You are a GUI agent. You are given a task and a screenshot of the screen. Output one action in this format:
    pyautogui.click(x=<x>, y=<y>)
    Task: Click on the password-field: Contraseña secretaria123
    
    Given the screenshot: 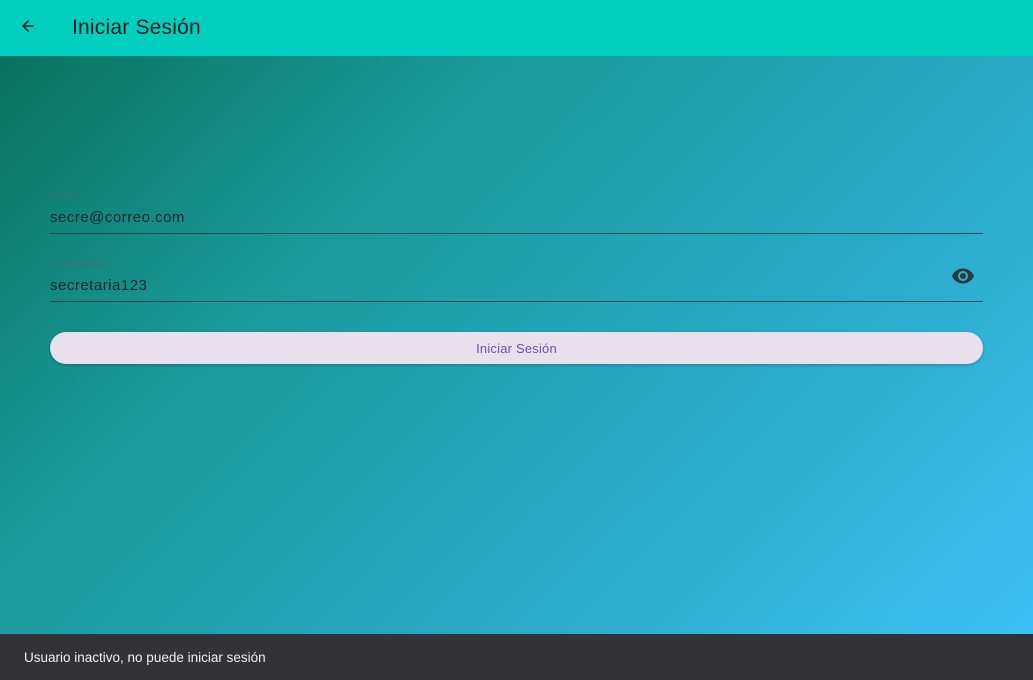 What is the action you would take?
    pyautogui.click(x=516, y=278)
    